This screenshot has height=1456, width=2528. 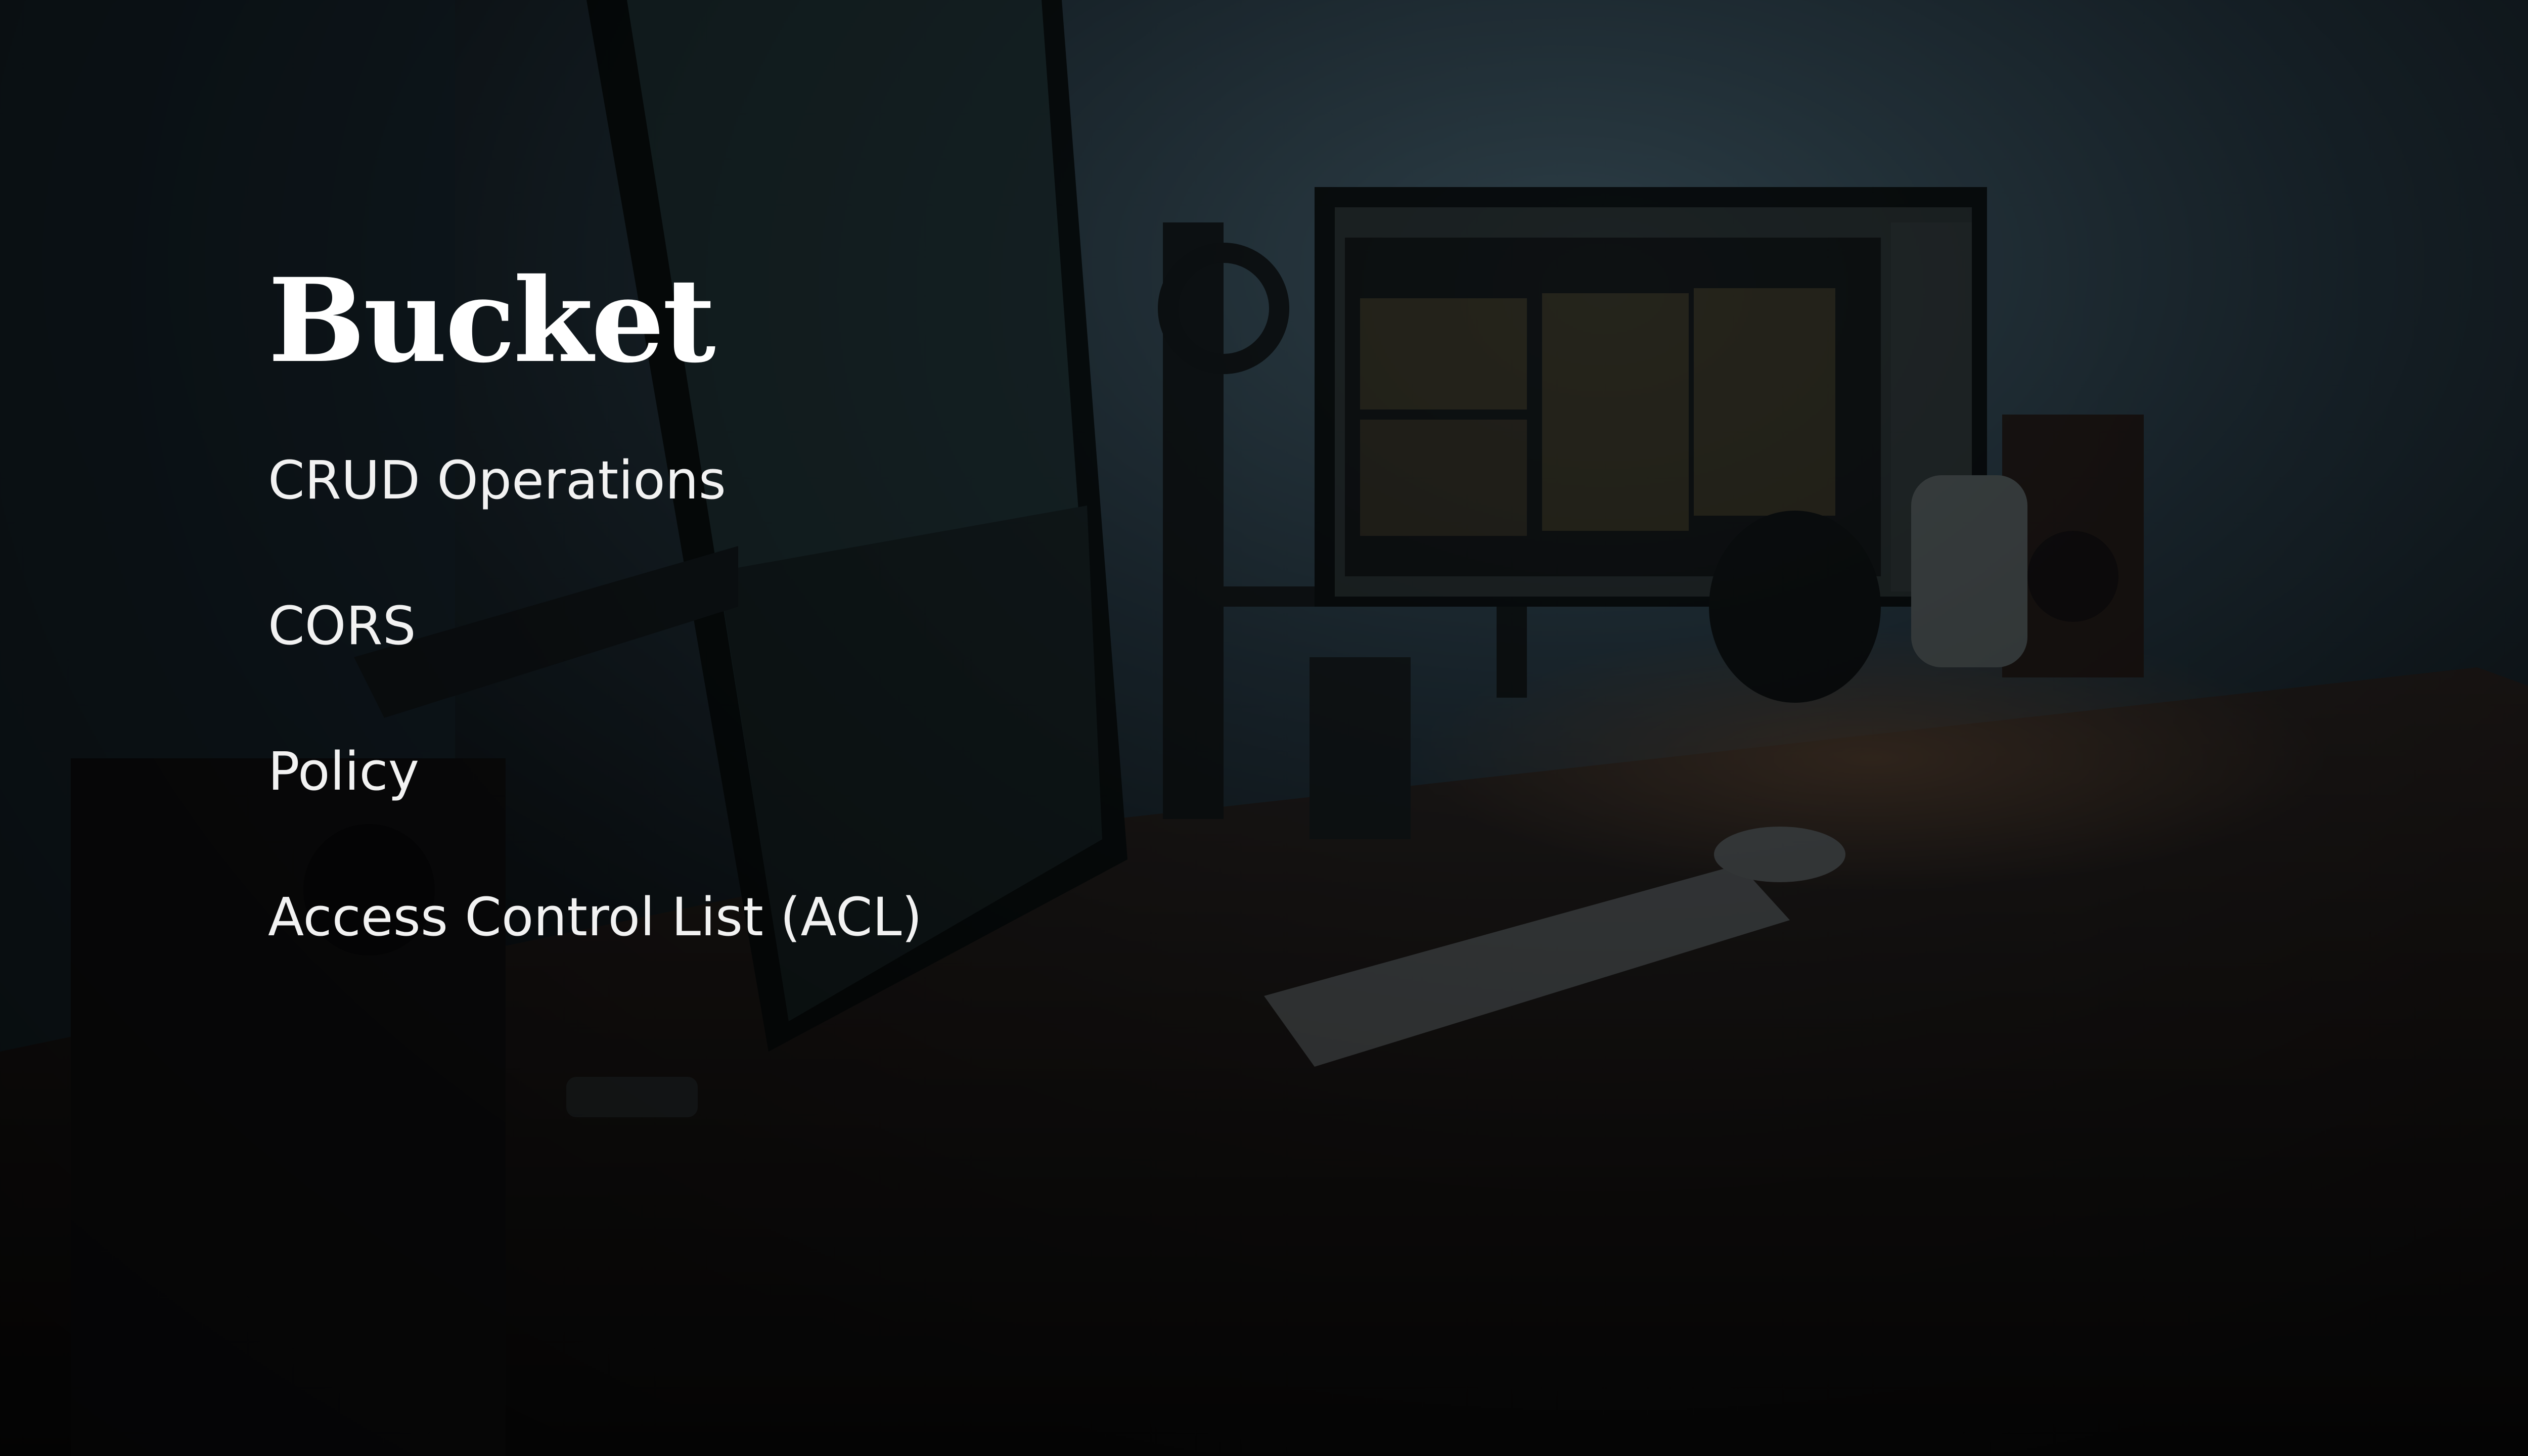 I want to click on slide-title: Bucket, so click(x=492, y=320).